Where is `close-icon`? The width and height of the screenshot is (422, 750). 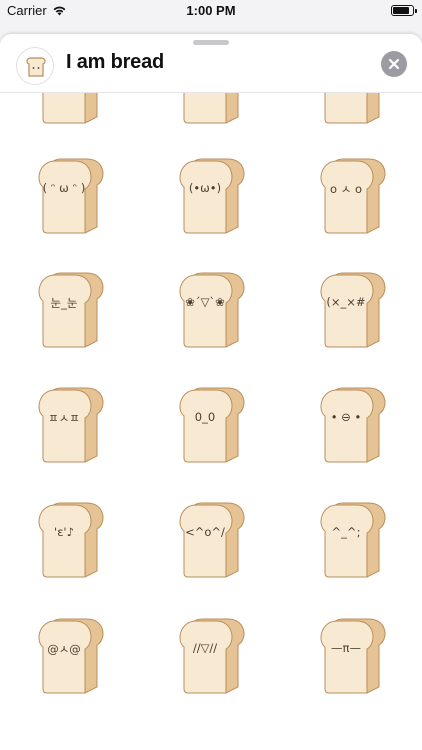
close-icon is located at coordinates (394, 64).